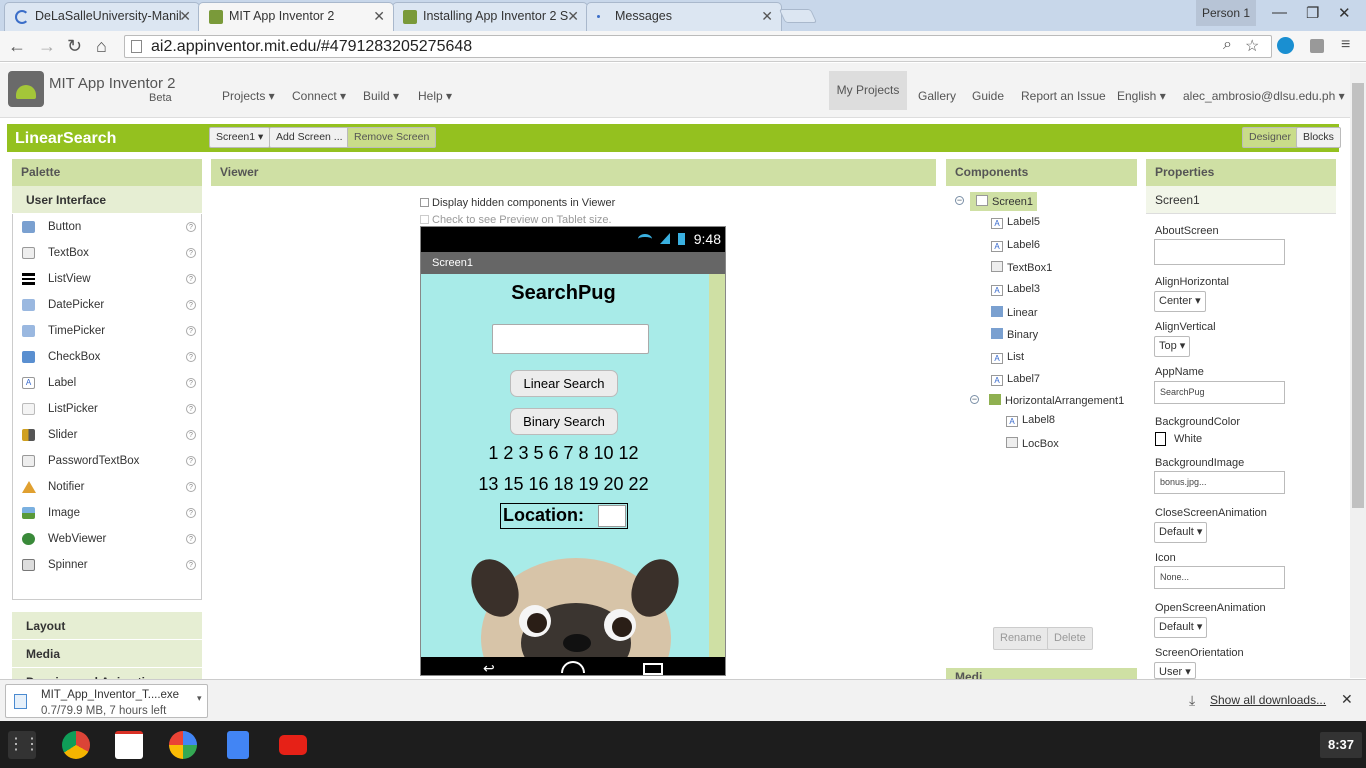 The width and height of the screenshot is (1366, 768). I want to click on tree-node-label8: A Label8, so click(1030, 420).